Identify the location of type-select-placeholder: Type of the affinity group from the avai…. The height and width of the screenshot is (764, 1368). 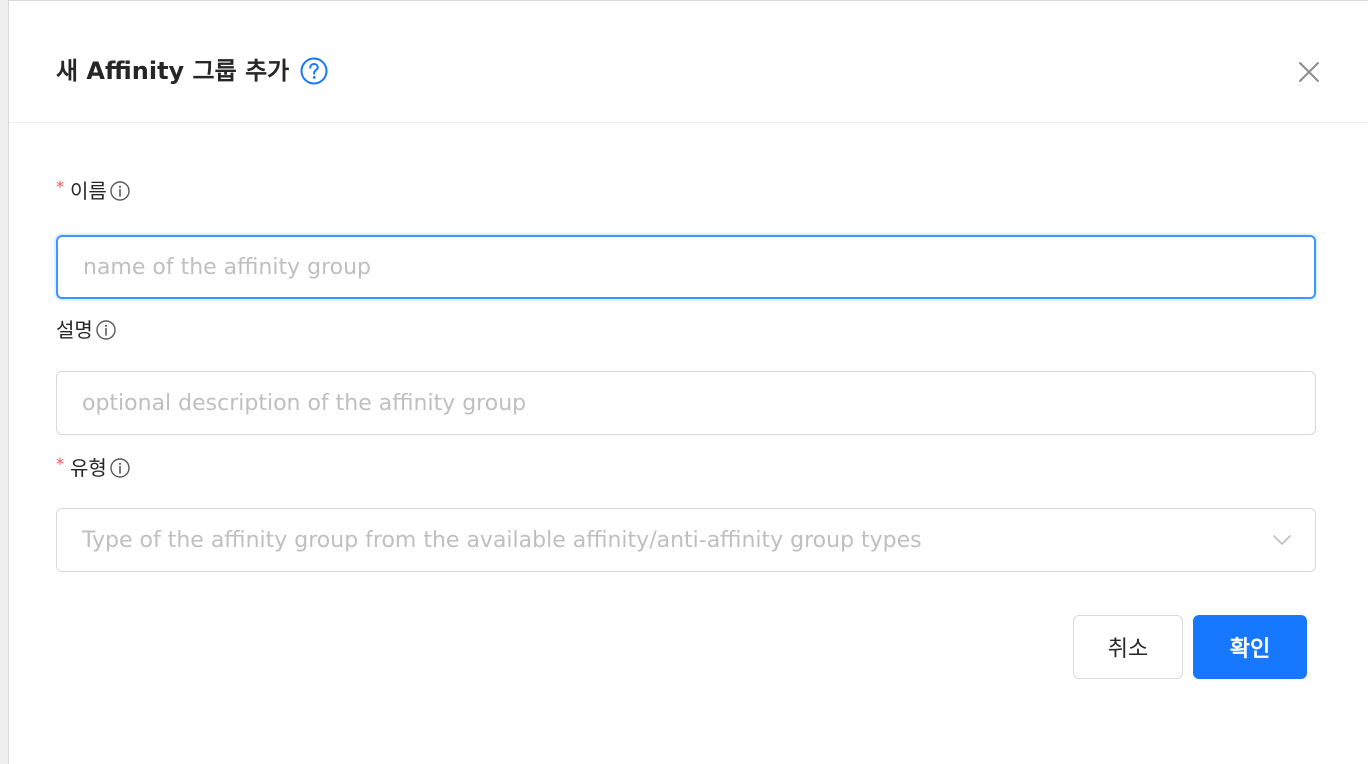
(502, 540).